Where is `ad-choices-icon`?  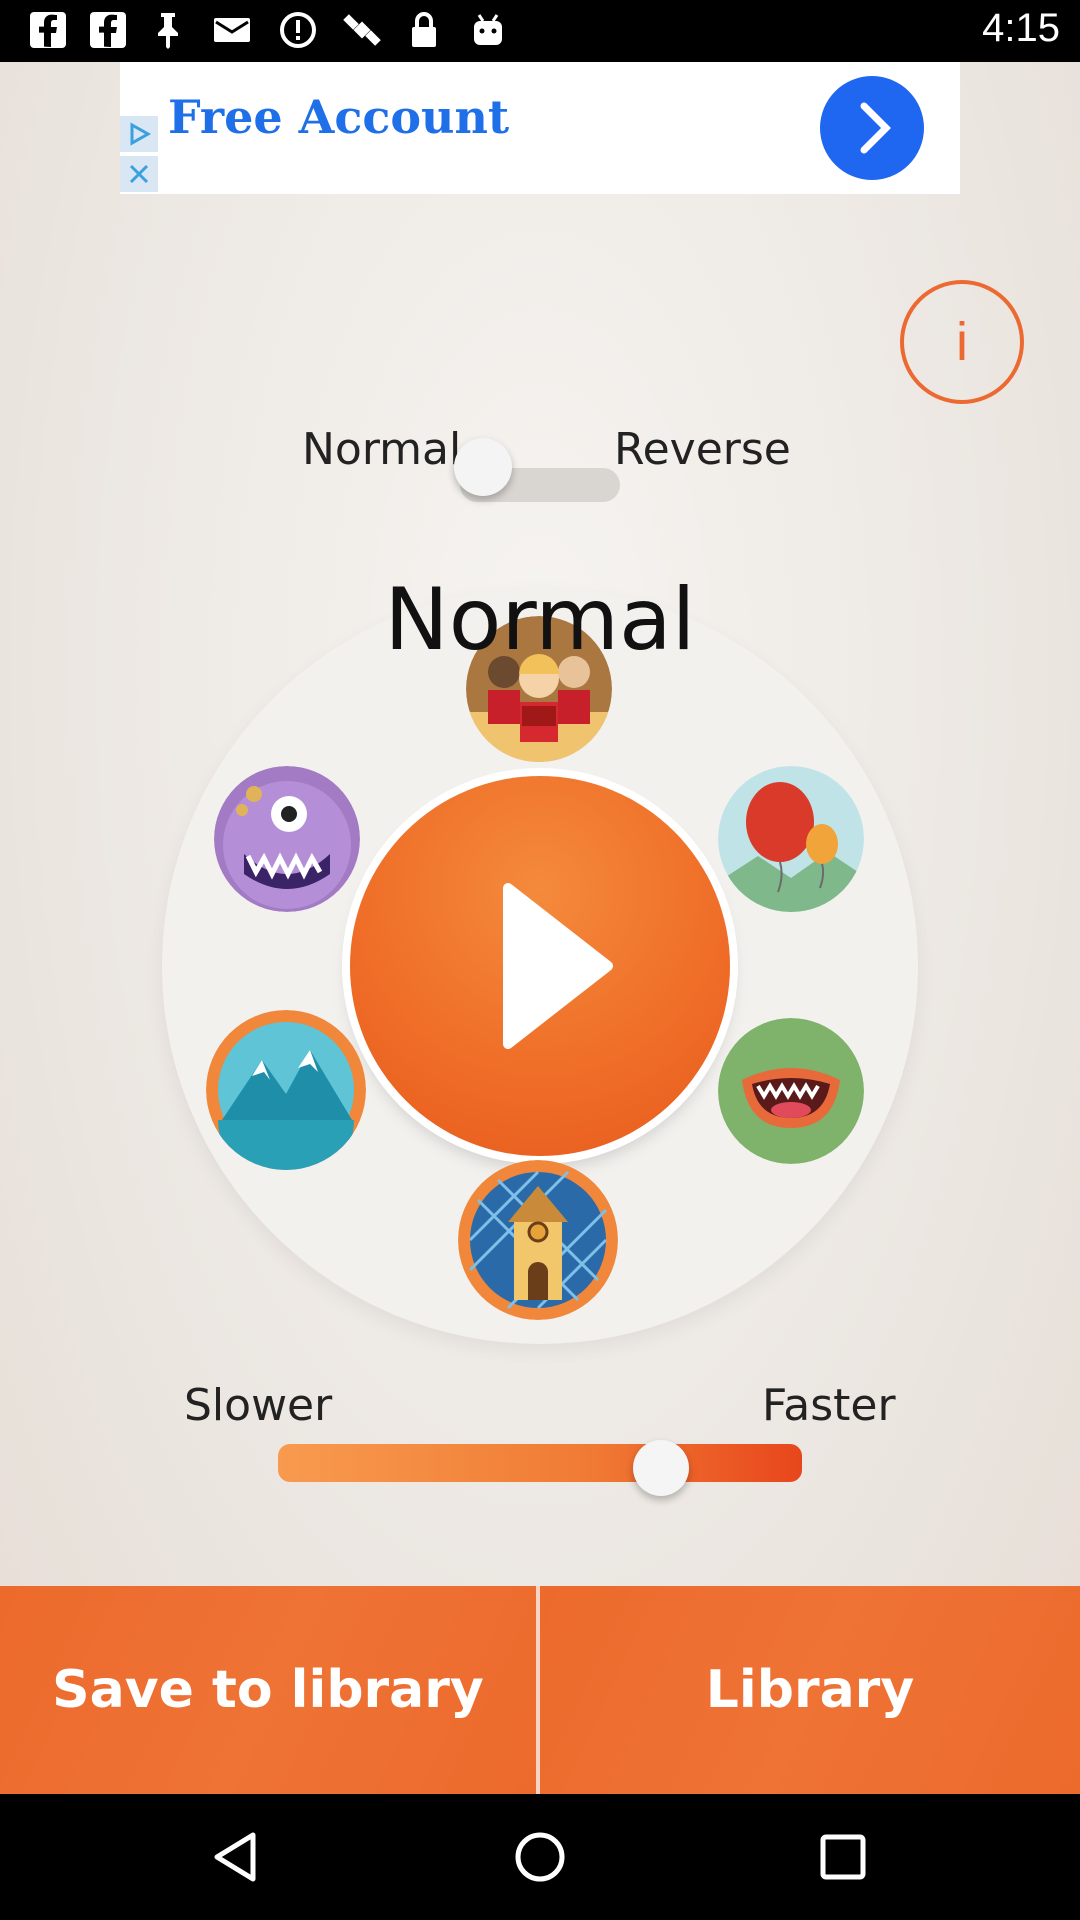 ad-choices-icon is located at coordinates (139, 134).